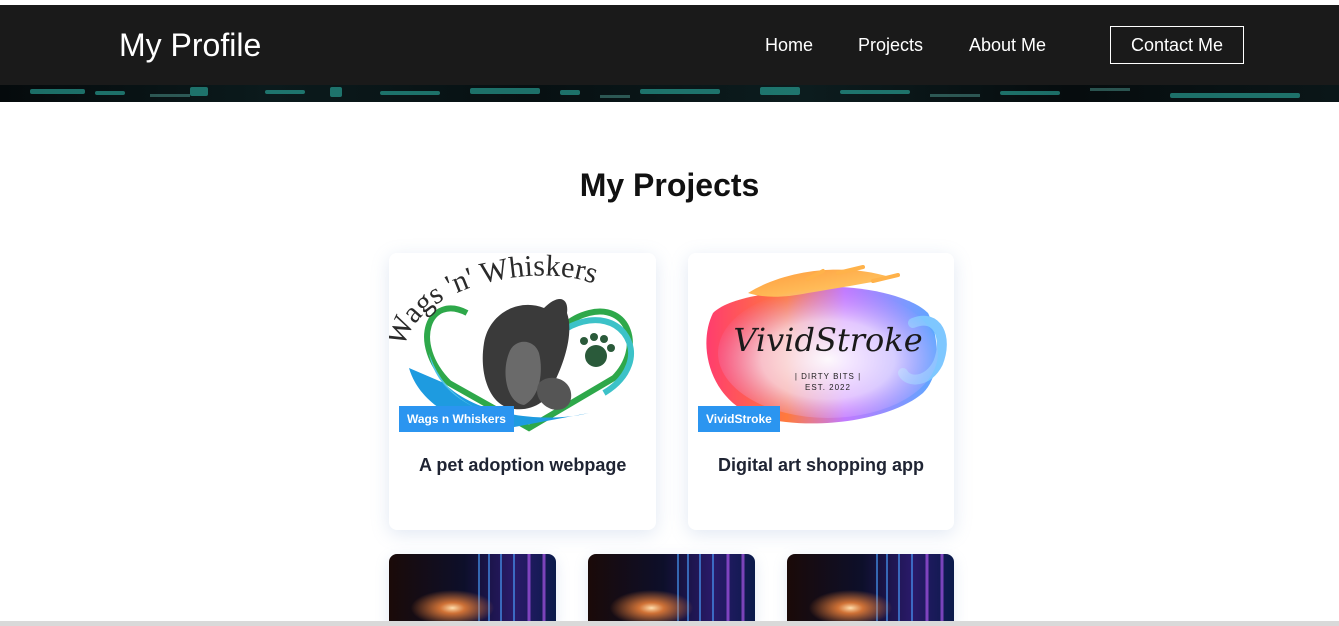 The image size is (1339, 626). I want to click on contact-button: Contact Me, so click(1177, 45).